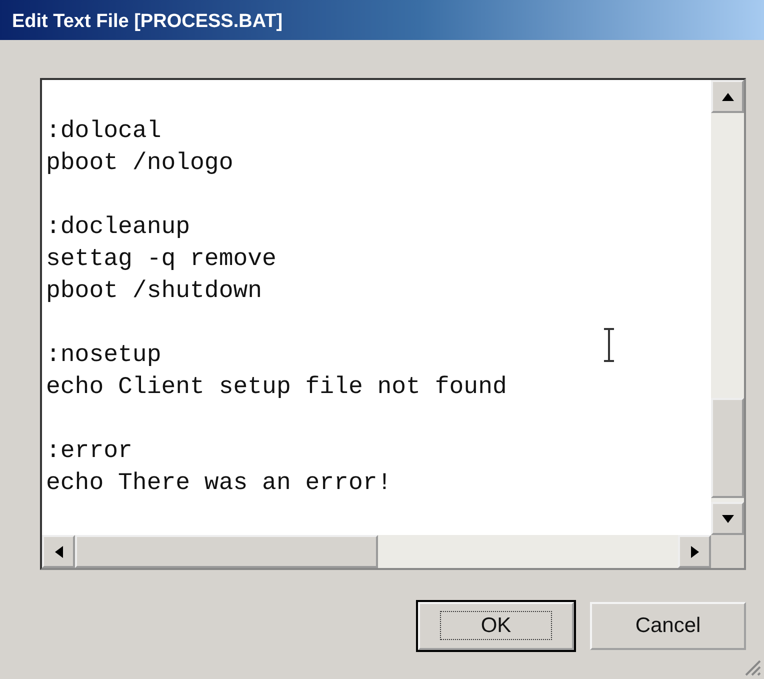 The height and width of the screenshot is (679, 764). I want to click on window-title: Edit Text File [PROCESS.BAT], so click(382, 20).